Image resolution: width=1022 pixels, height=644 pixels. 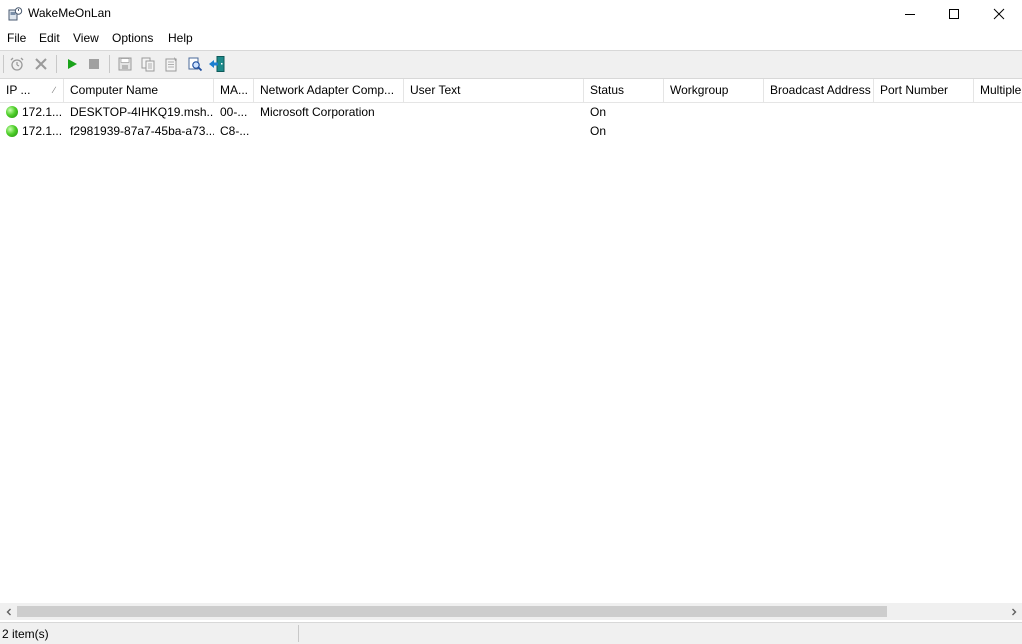 I want to click on copy-icon, so click(x=148, y=64).